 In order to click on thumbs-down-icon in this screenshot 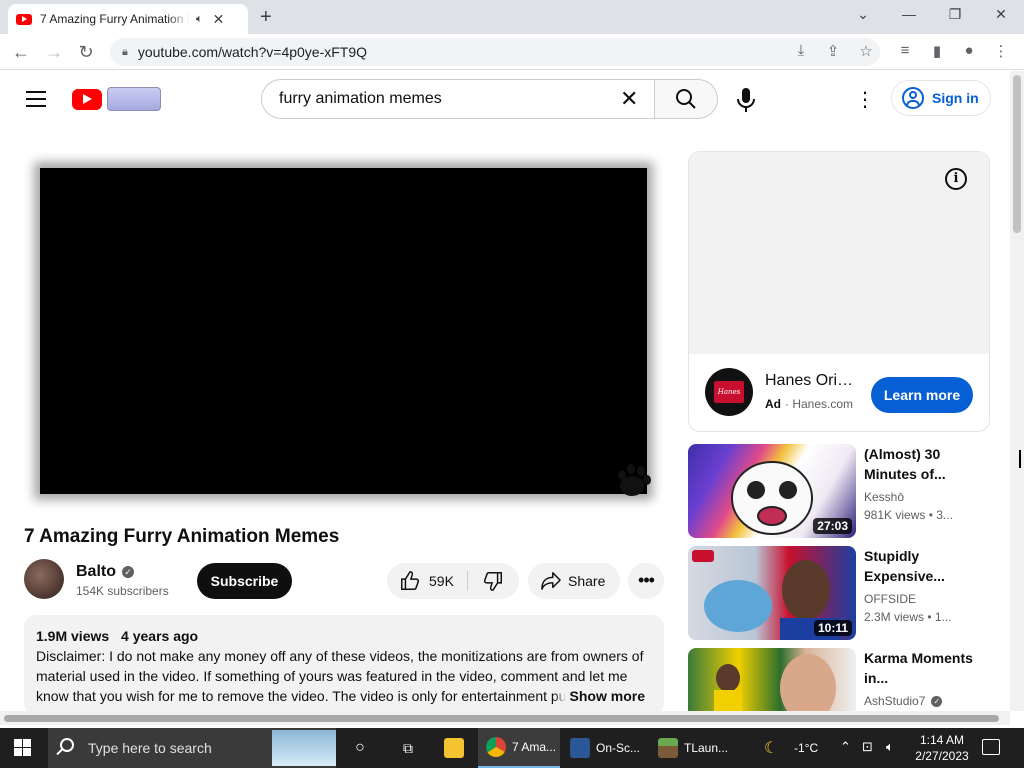, I will do `click(492, 581)`.